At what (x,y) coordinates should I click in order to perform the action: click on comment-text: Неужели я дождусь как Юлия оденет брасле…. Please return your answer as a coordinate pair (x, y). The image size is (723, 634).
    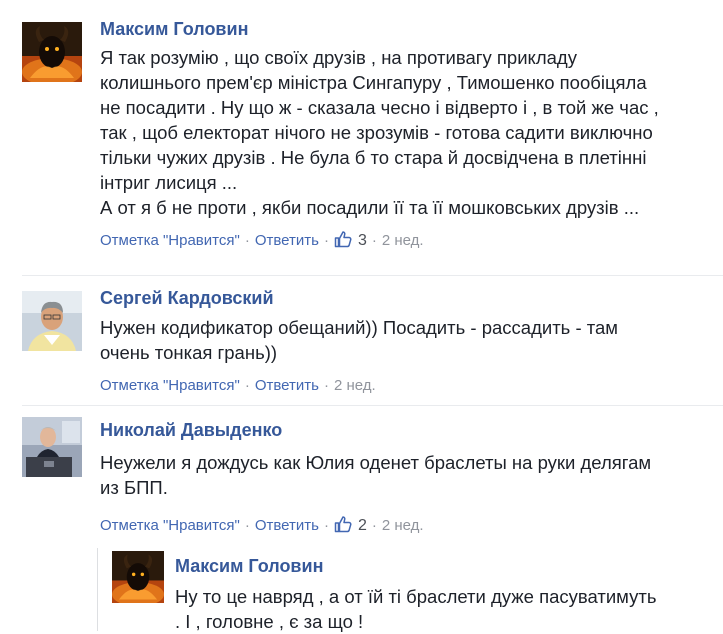
    Looking at the image, I should click on (376, 475).